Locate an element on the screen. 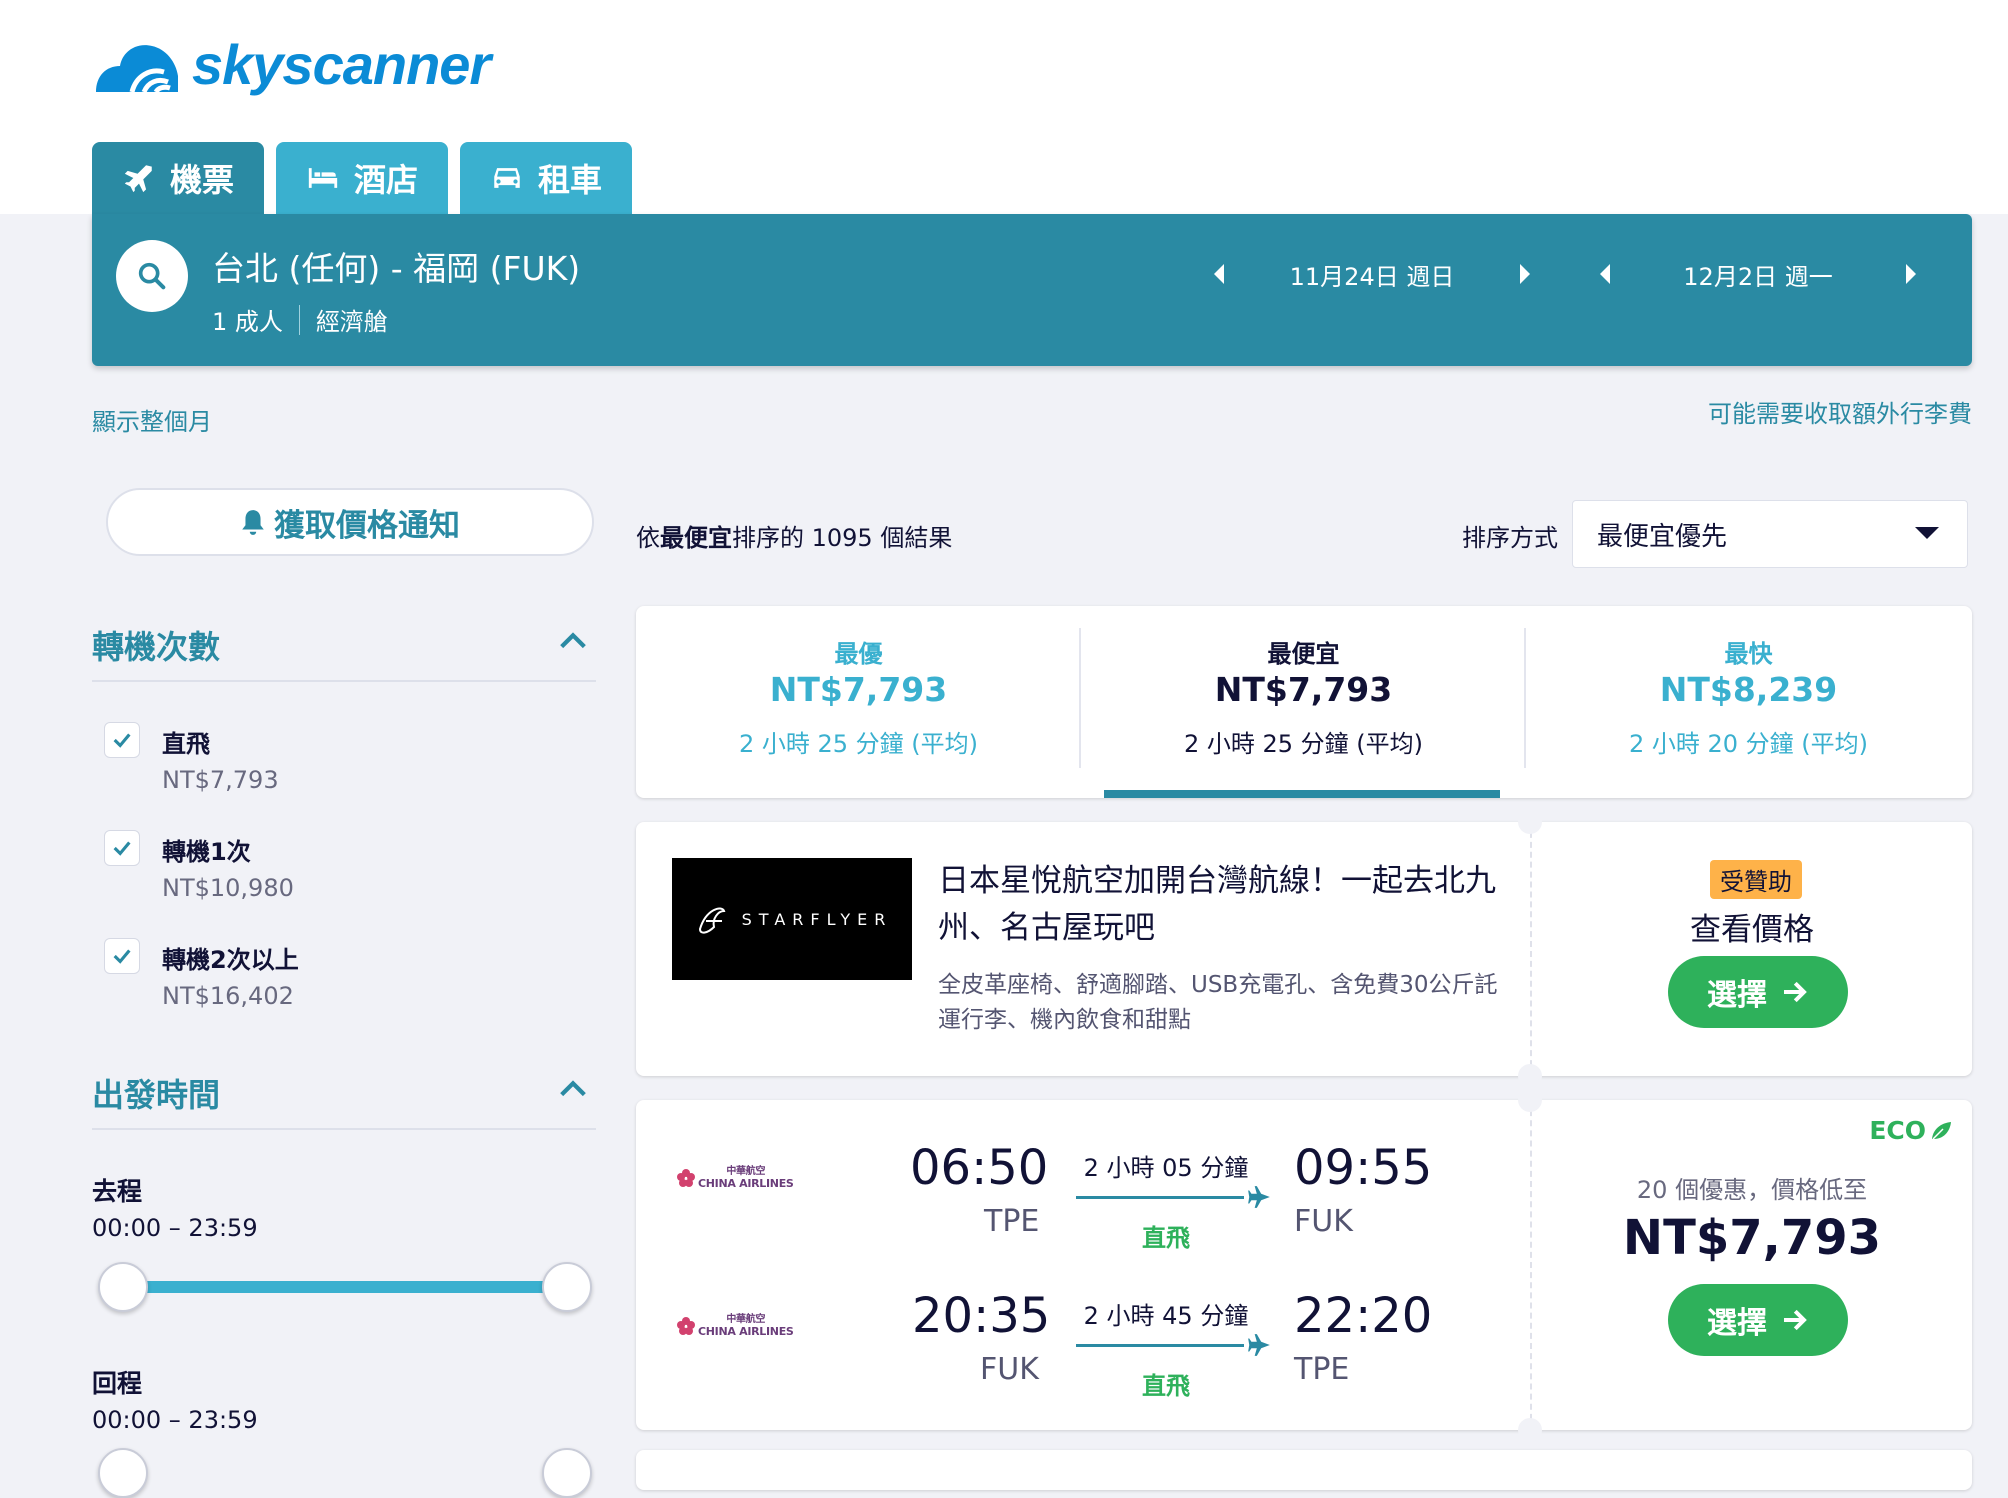 The width and height of the screenshot is (2008, 1498). outbound-slider-min-handle is located at coordinates (123, 1287).